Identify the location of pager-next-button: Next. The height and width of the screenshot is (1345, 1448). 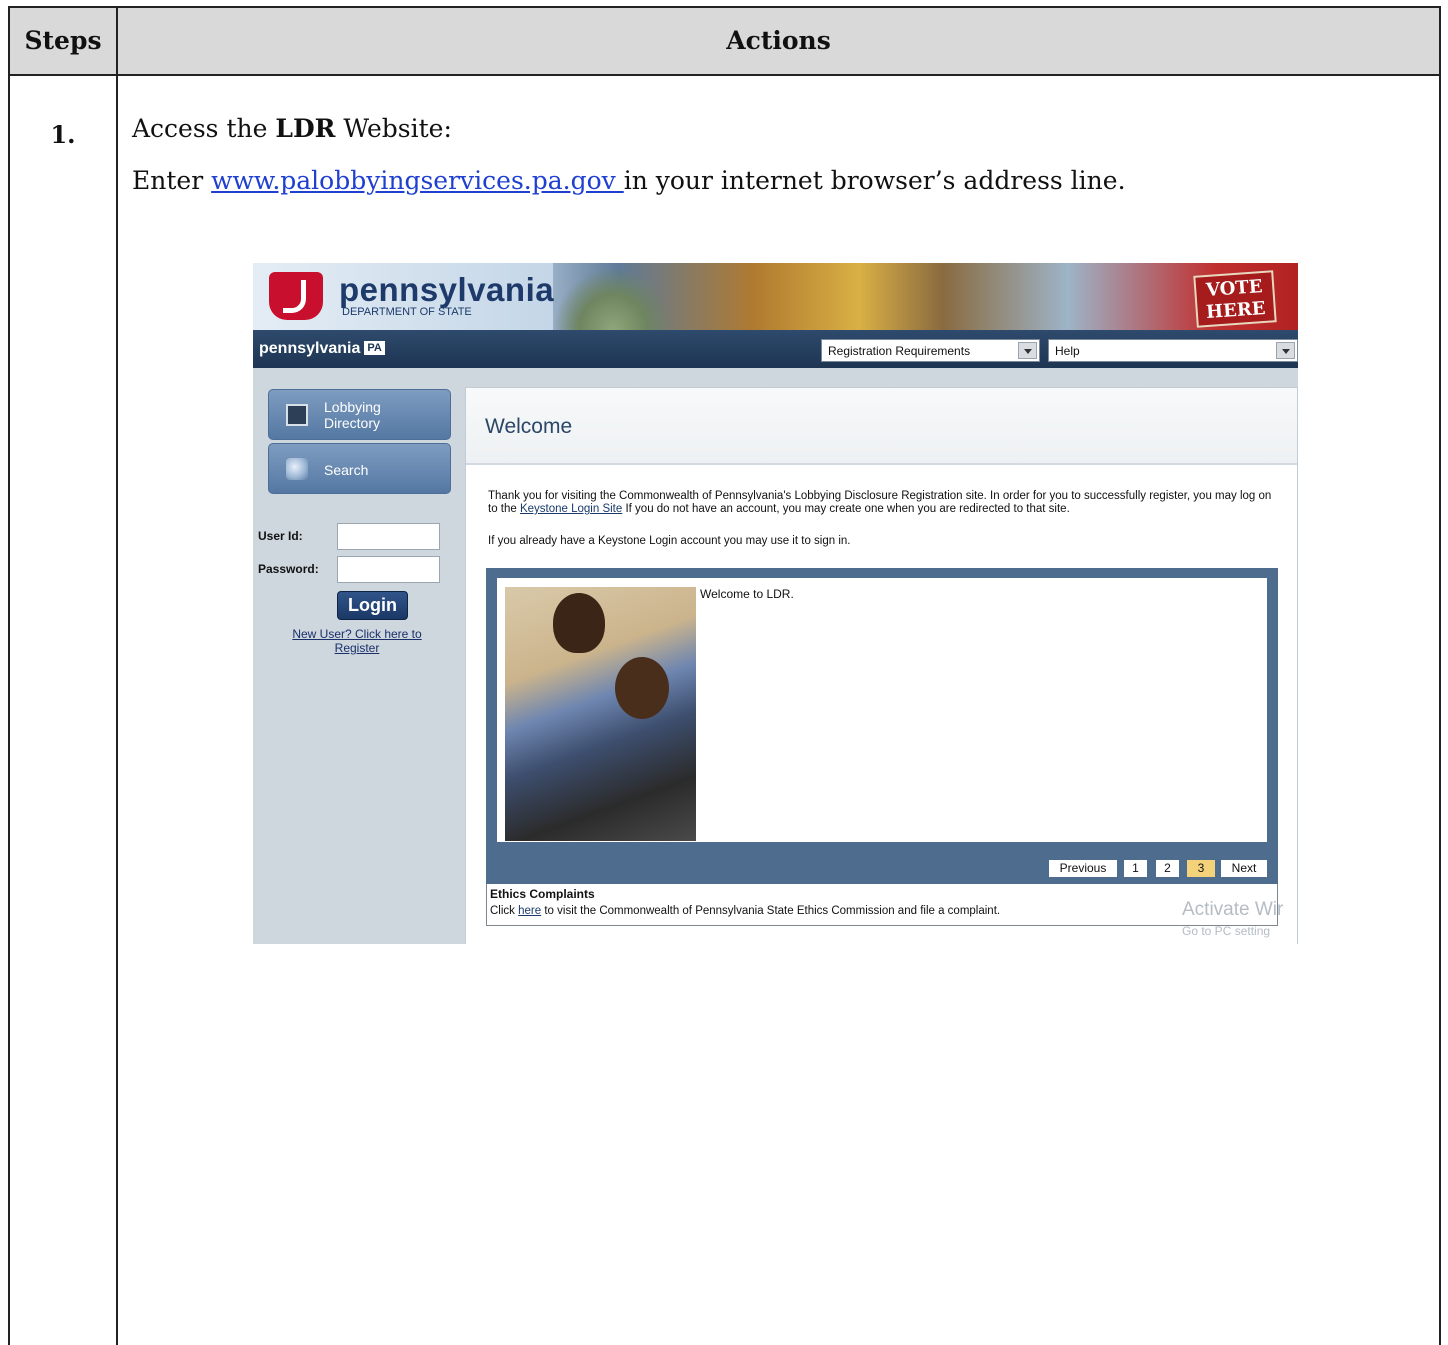
(1244, 868).